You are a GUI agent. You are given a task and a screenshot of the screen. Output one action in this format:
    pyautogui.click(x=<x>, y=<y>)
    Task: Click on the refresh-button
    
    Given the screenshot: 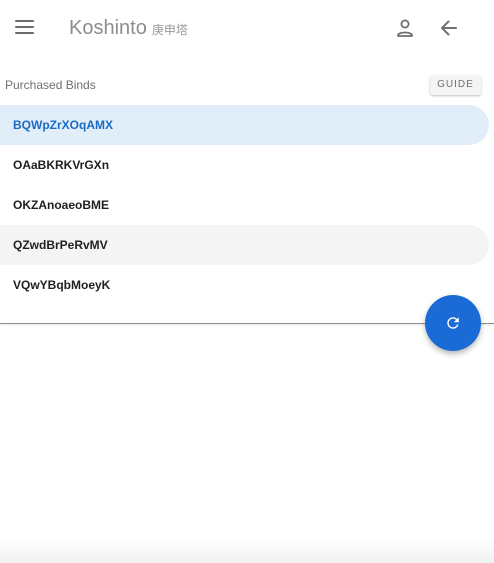 What is the action you would take?
    pyautogui.click(x=453, y=323)
    